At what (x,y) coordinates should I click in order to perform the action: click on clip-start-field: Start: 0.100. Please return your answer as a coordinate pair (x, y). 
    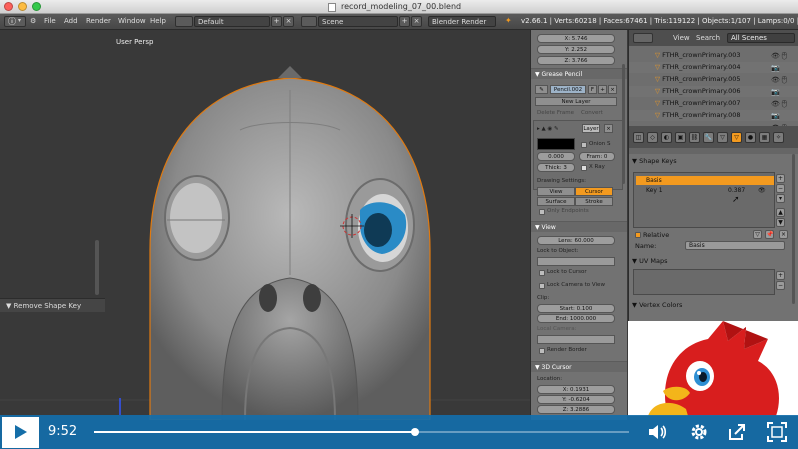
    Looking at the image, I should click on (576, 308).